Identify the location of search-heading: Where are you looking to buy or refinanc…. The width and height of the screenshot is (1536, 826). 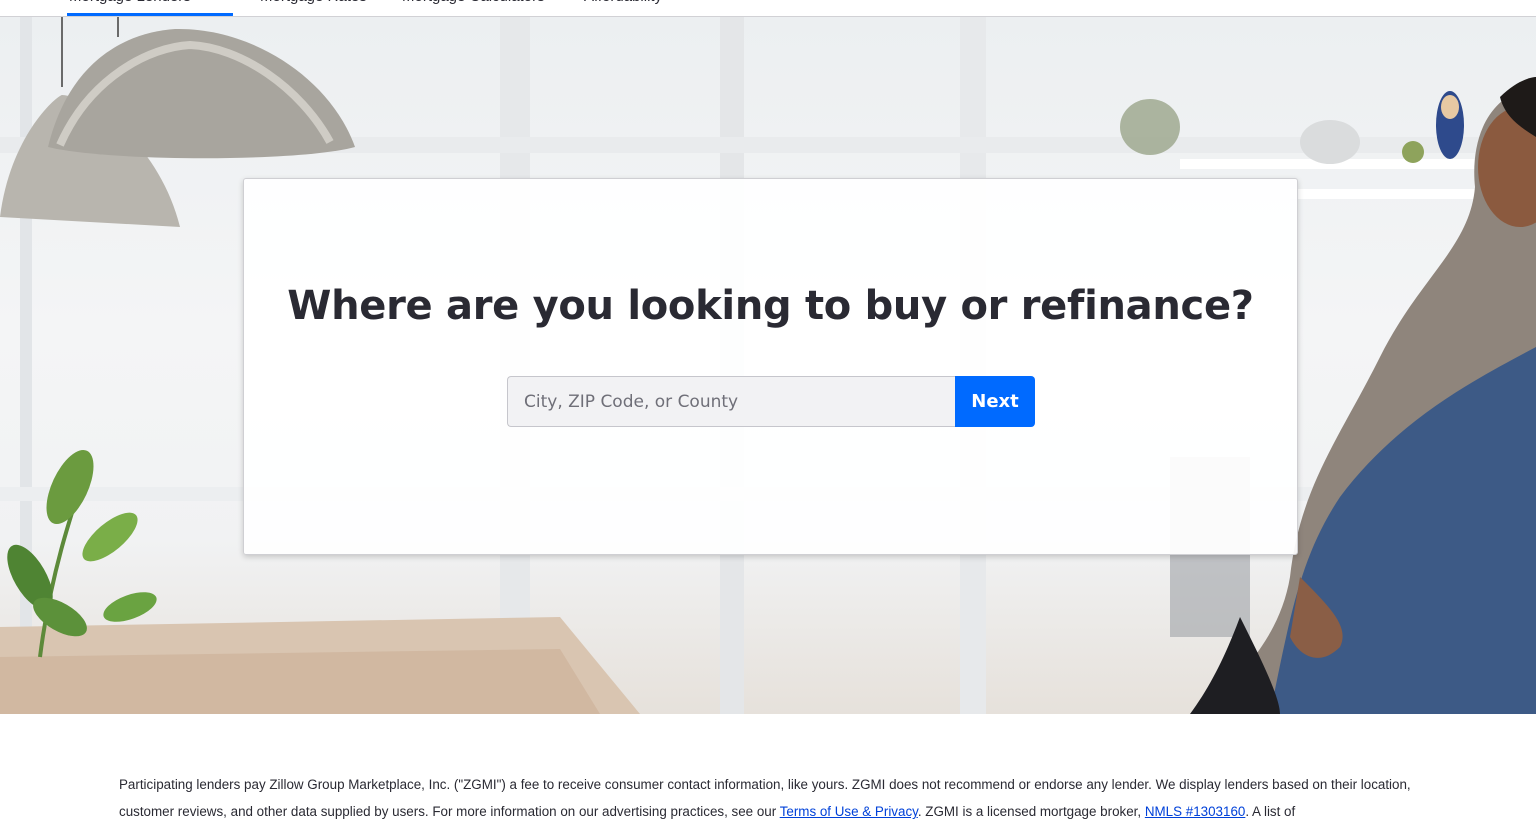
(770, 306).